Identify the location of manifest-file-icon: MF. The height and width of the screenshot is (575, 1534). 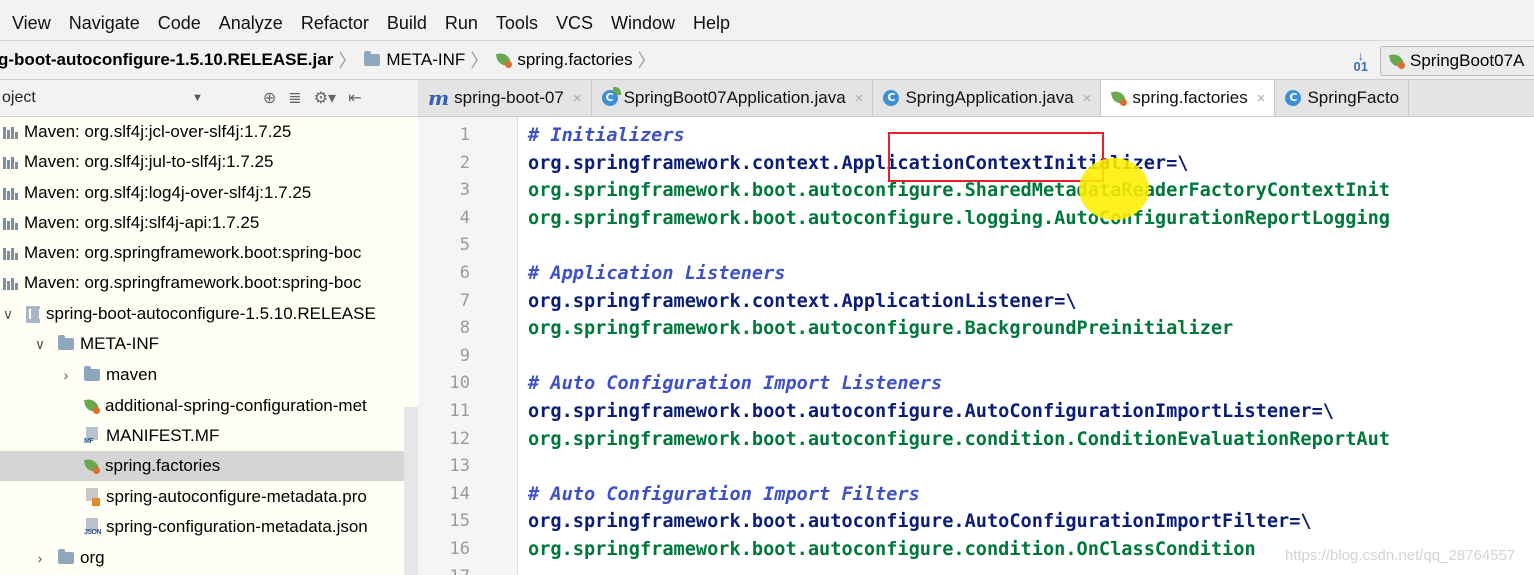
(92, 436).